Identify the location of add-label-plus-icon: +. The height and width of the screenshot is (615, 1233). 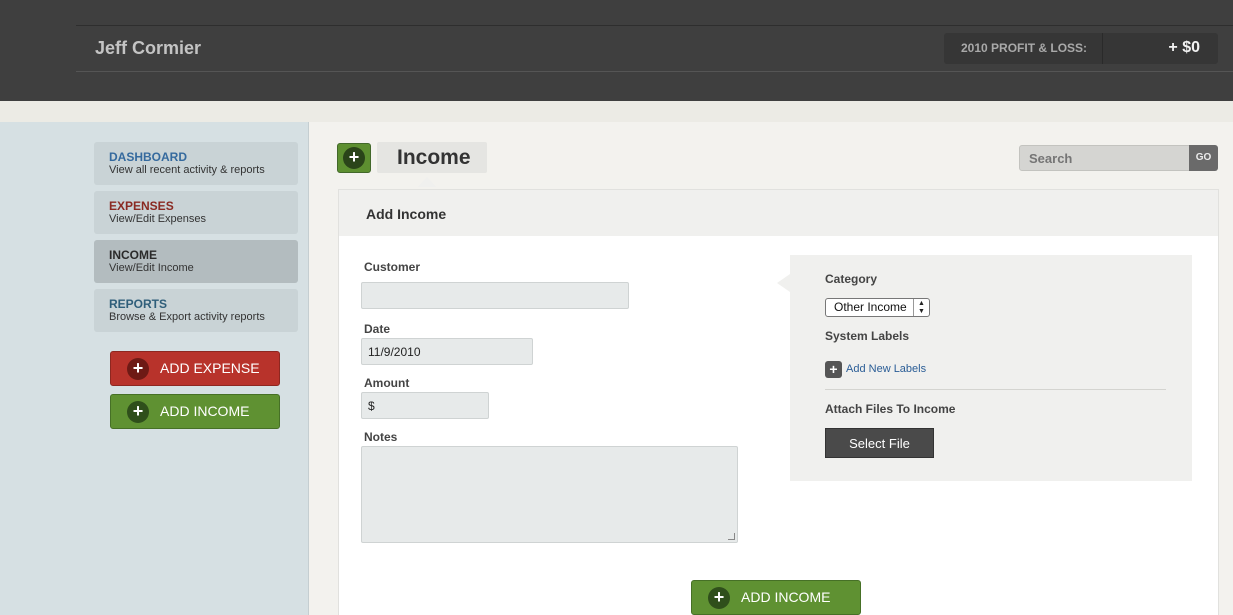
(833, 369).